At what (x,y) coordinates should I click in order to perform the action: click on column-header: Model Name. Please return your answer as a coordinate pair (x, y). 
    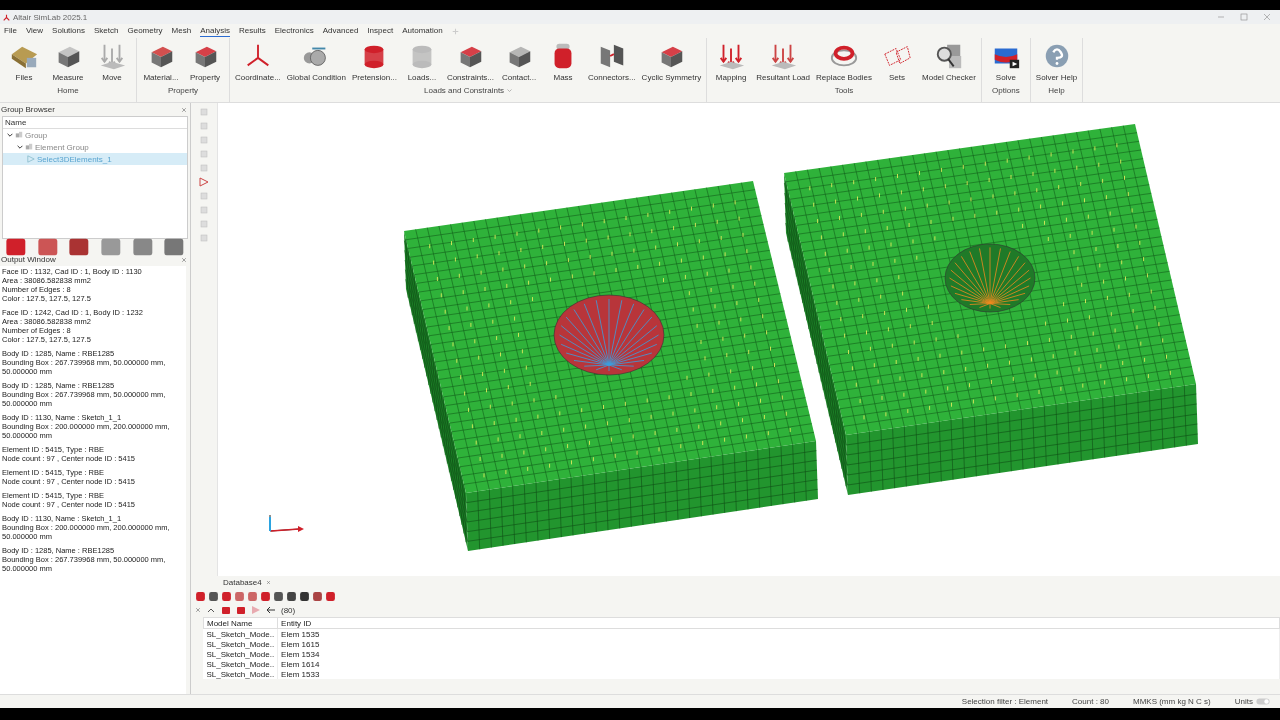
    Looking at the image, I should click on (240, 623).